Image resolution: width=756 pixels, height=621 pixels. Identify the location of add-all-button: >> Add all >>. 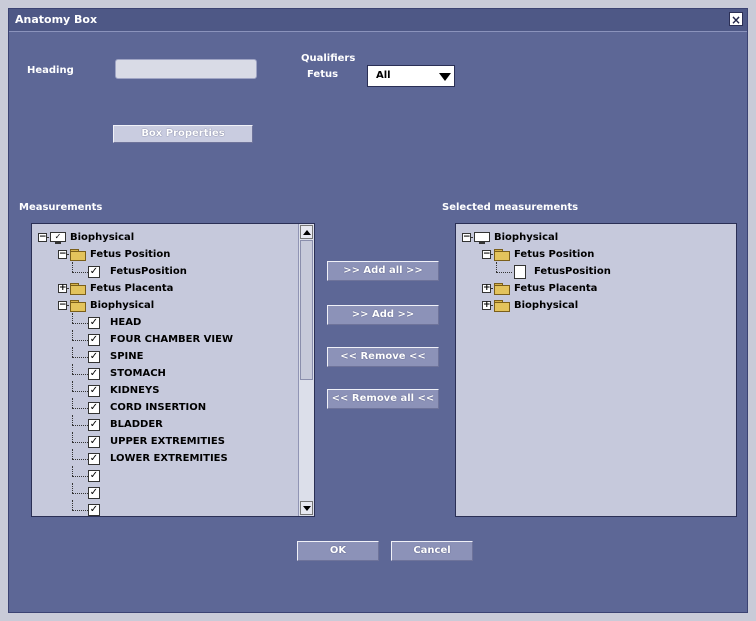
(383, 271).